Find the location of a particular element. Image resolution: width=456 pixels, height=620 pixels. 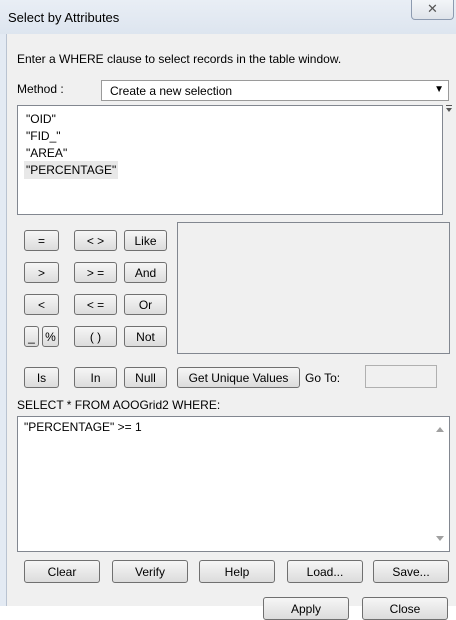

expression-scrollbar is located at coordinates (440, 484).